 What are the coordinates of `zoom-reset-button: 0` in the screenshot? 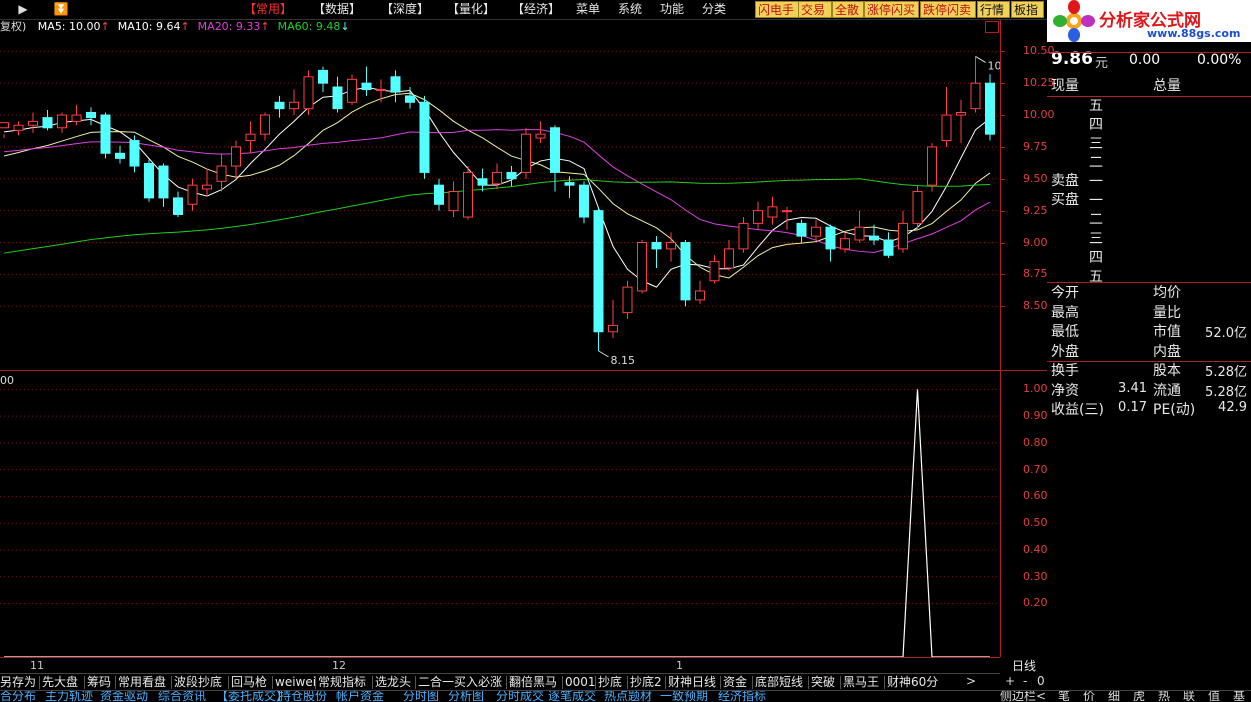 It's located at (1041, 681).